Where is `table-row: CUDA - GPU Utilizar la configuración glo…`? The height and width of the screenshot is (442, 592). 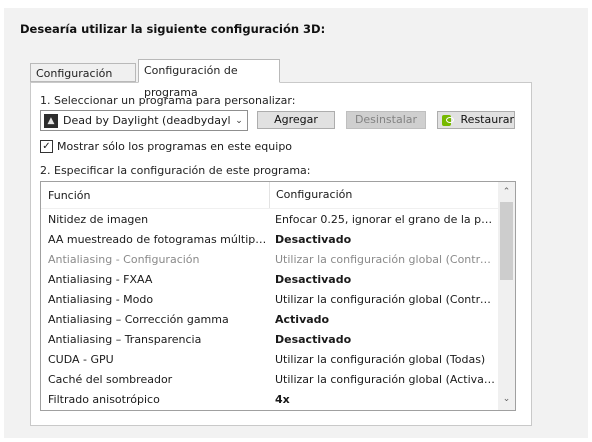
table-row: CUDA - GPU Utilizar la configuración glo… is located at coordinates (278, 359).